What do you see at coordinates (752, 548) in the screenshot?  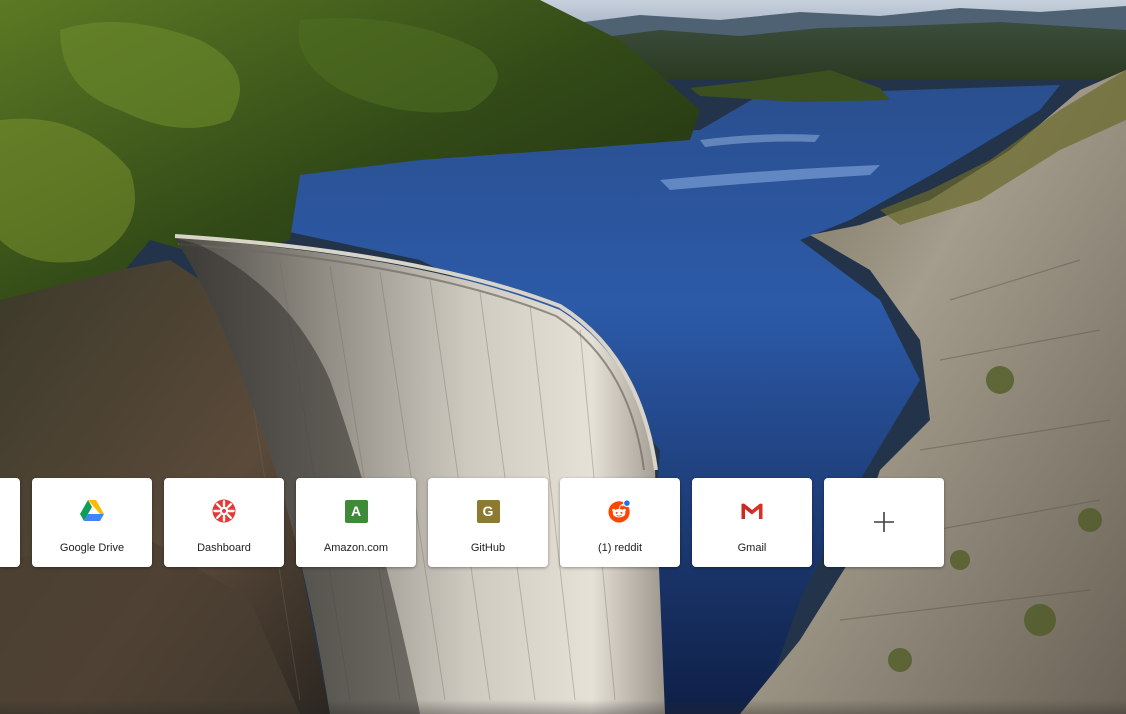 I see `shortcut-label: Gmail` at bounding box center [752, 548].